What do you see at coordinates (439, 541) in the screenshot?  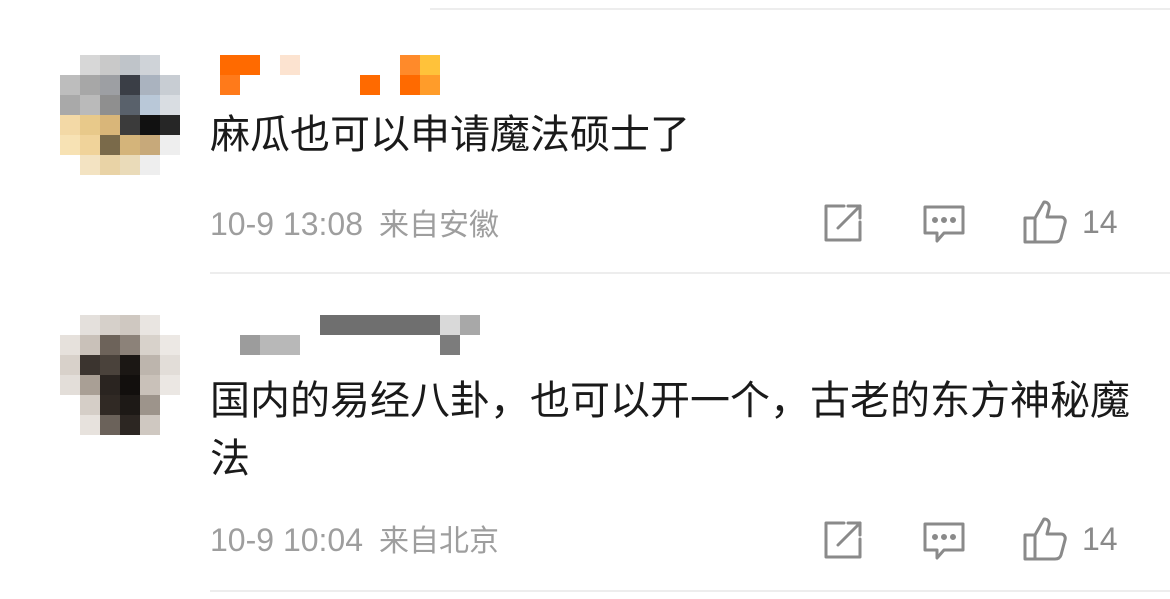 I see `comment-location: 来自北京` at bounding box center [439, 541].